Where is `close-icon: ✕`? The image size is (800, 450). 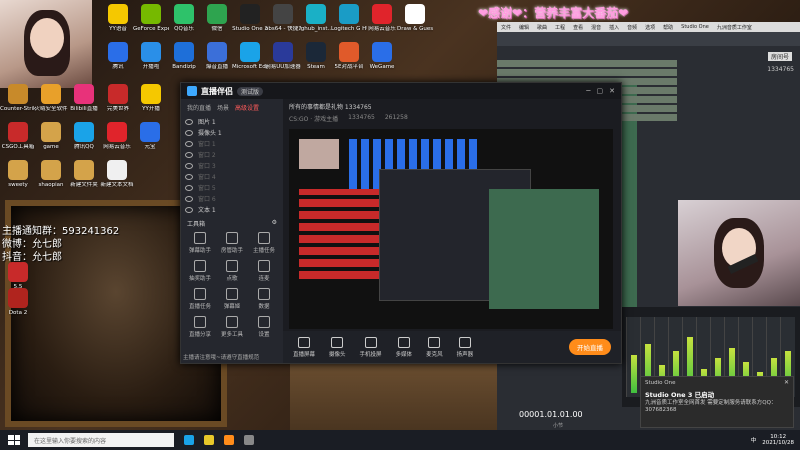 close-icon: ✕ is located at coordinates (612, 91).